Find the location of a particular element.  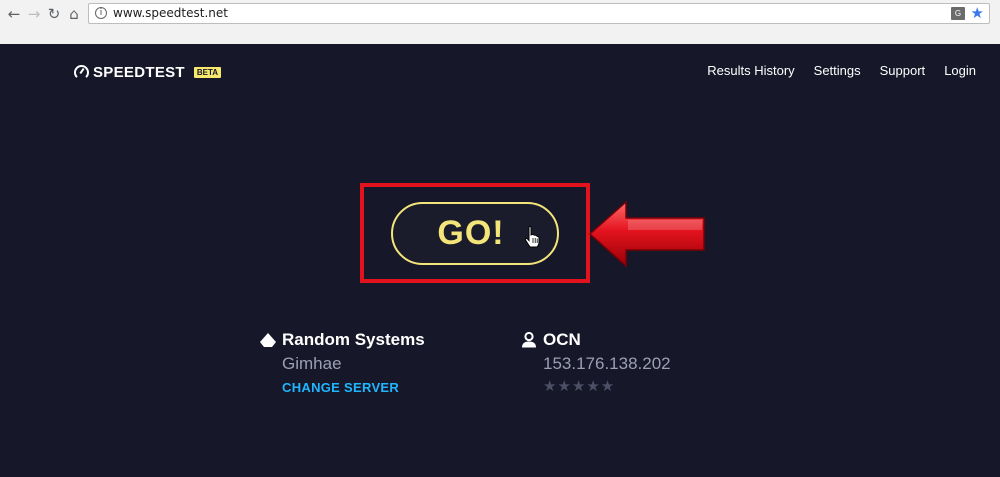

hand-cursor-icon is located at coordinates (532, 237).